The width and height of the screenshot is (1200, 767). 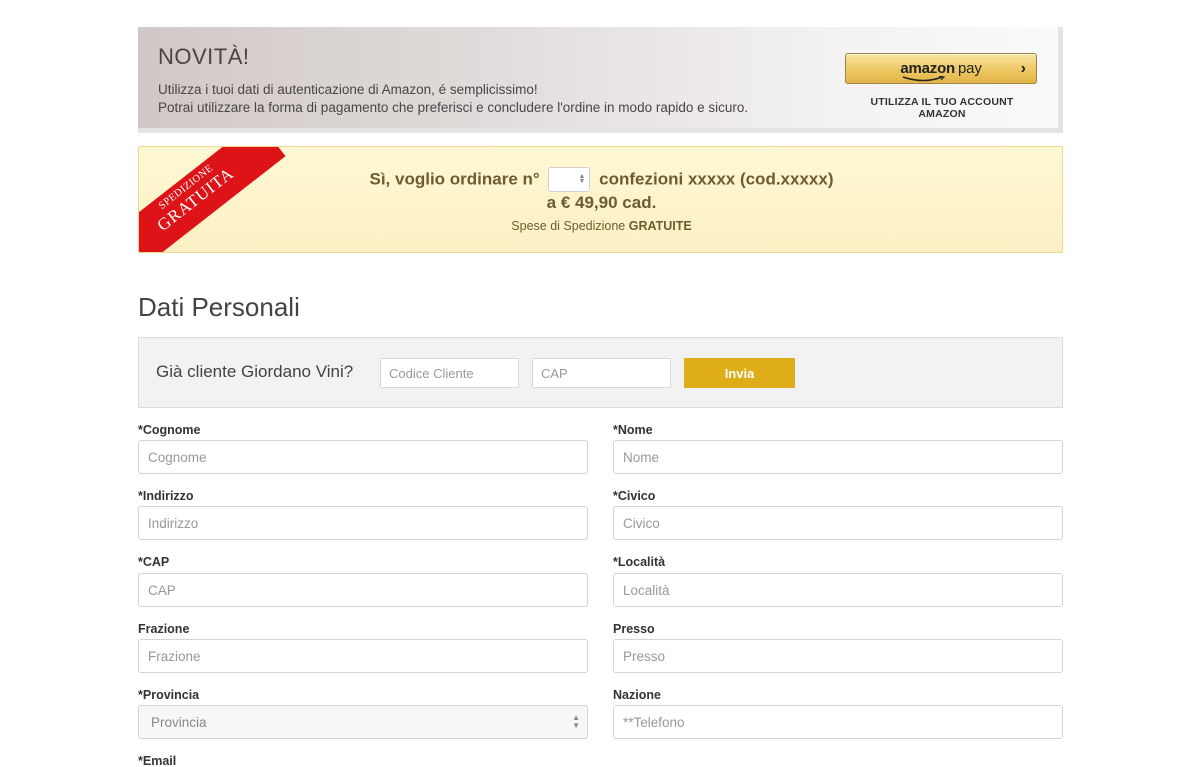 I want to click on shipping-prefix: Spese di Spedizione, so click(x=568, y=226).